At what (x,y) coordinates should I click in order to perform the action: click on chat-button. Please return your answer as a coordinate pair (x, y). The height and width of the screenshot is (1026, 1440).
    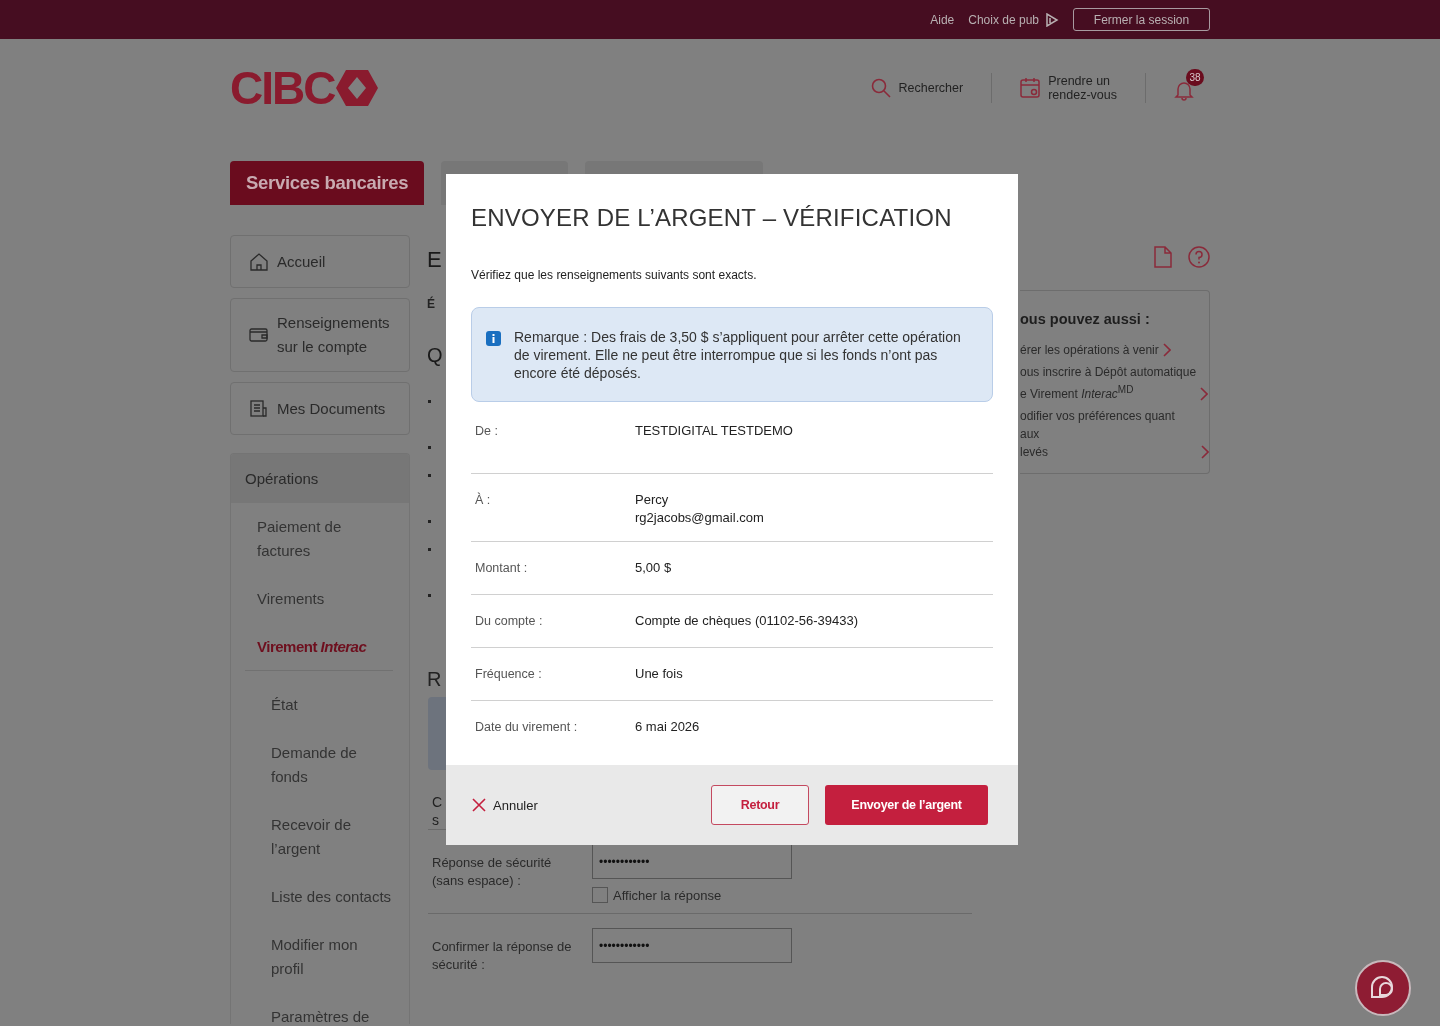
    Looking at the image, I should click on (1383, 988).